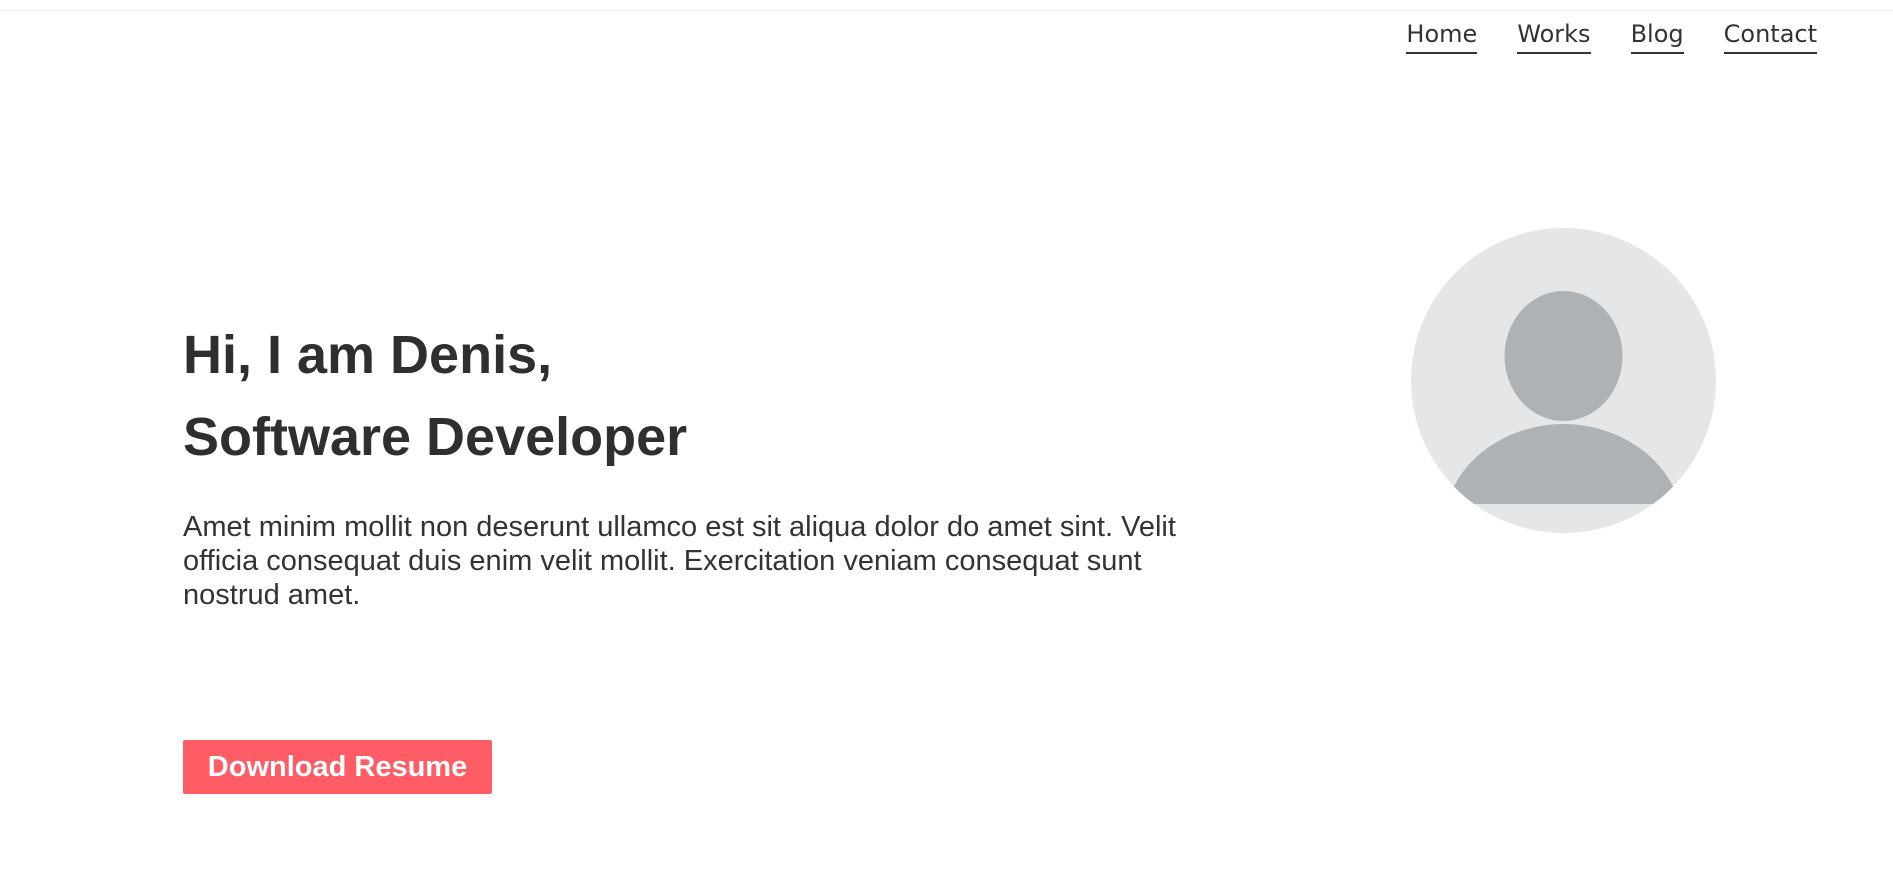 This screenshot has height=885, width=1893. What do you see at coordinates (1657, 37) in the screenshot?
I see `nav-link-blog: Blog` at bounding box center [1657, 37].